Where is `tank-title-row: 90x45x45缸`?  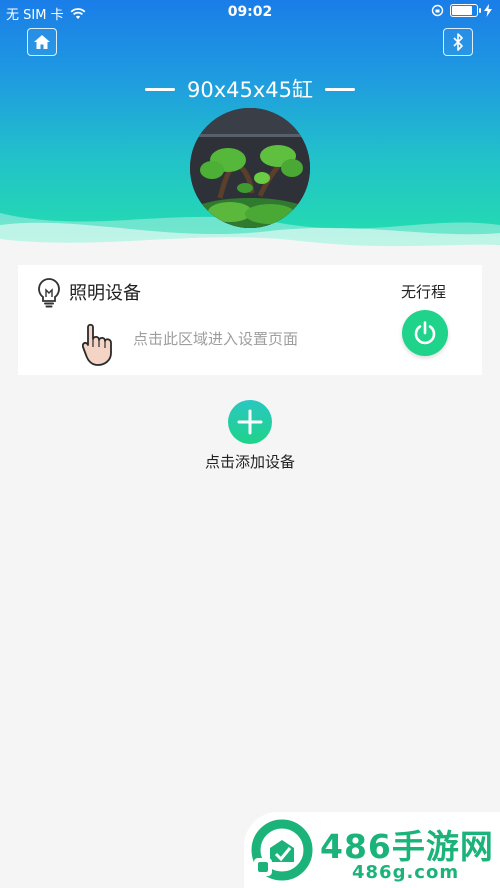 tank-title-row: 90x45x45缸 is located at coordinates (250, 89).